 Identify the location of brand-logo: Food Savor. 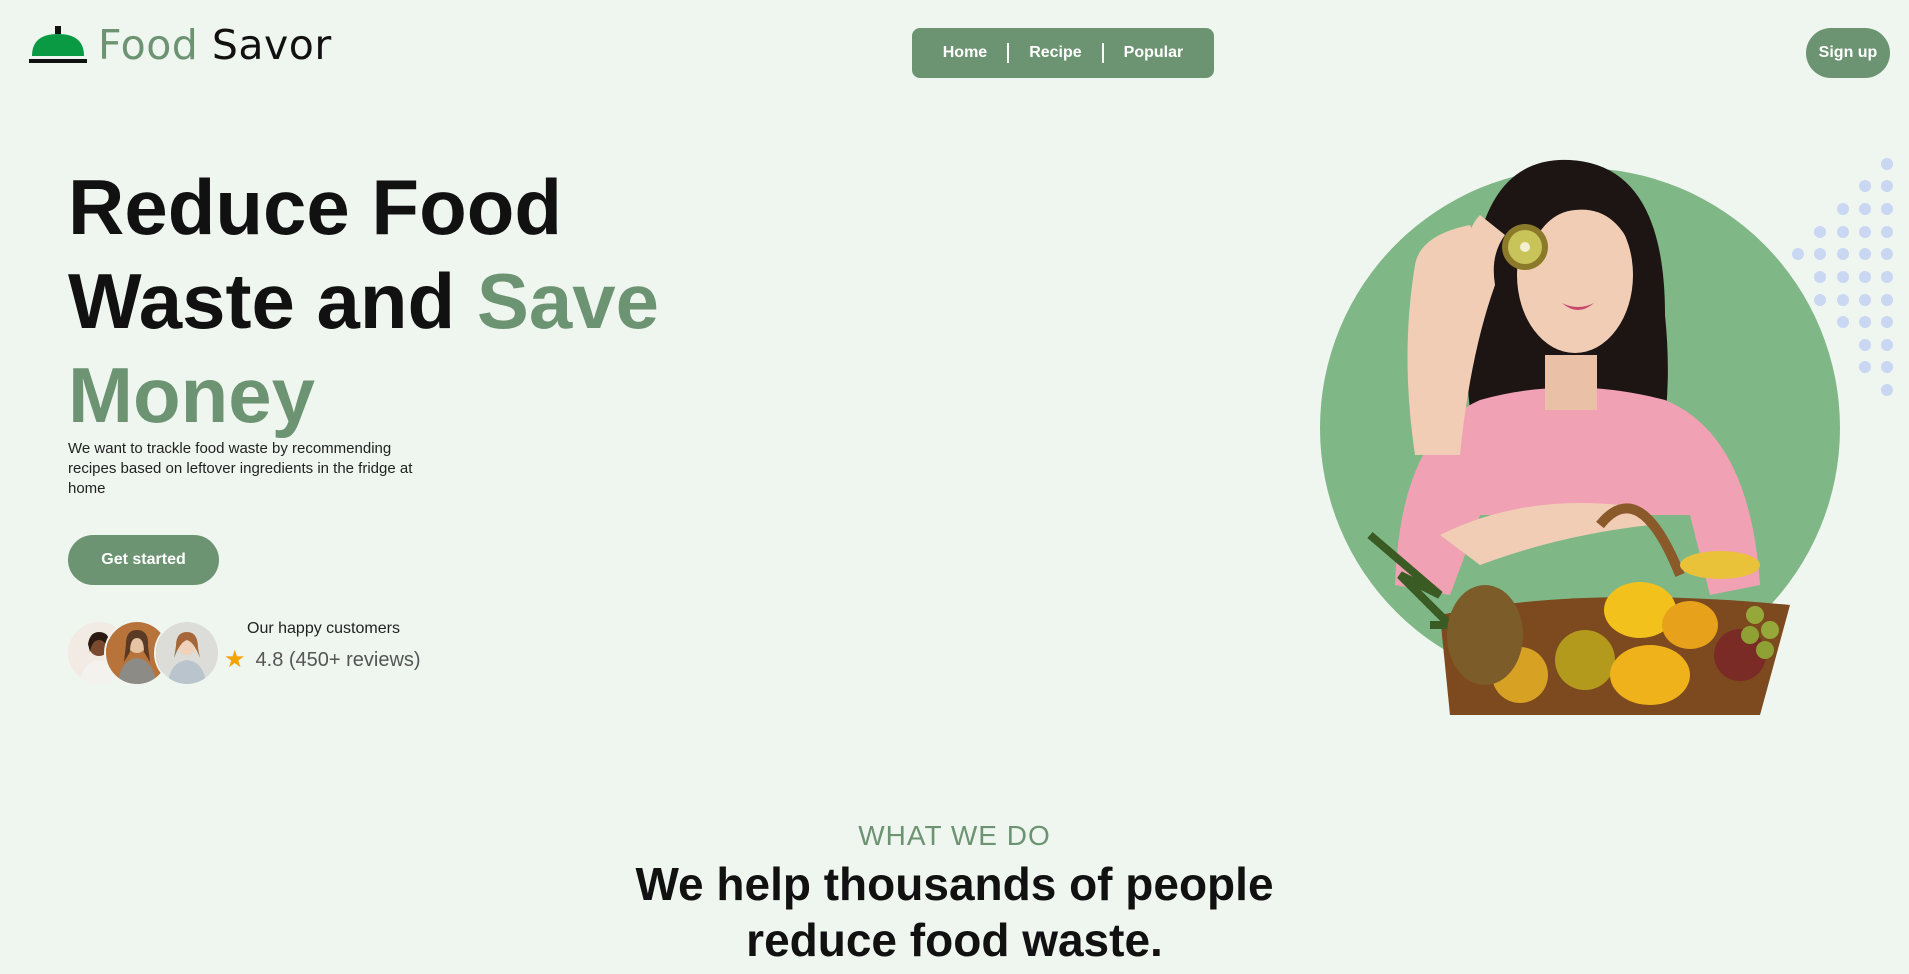
(180, 45).